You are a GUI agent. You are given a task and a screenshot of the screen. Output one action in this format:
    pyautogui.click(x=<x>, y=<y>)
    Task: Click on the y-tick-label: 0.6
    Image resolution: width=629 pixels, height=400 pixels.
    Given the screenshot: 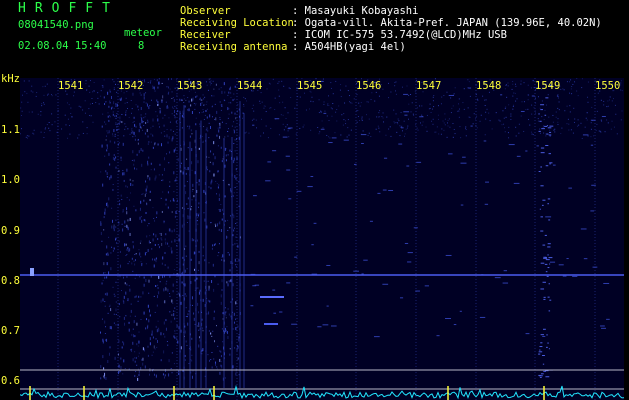 What is the action you would take?
    pyautogui.click(x=10, y=381)
    